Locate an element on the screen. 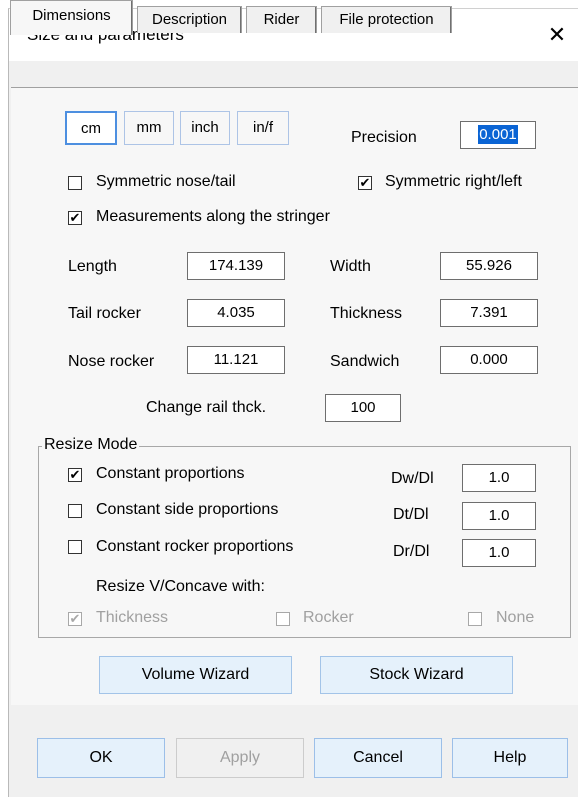 This screenshot has height=797, width=578. precision-value: 0.001 is located at coordinates (498, 134).